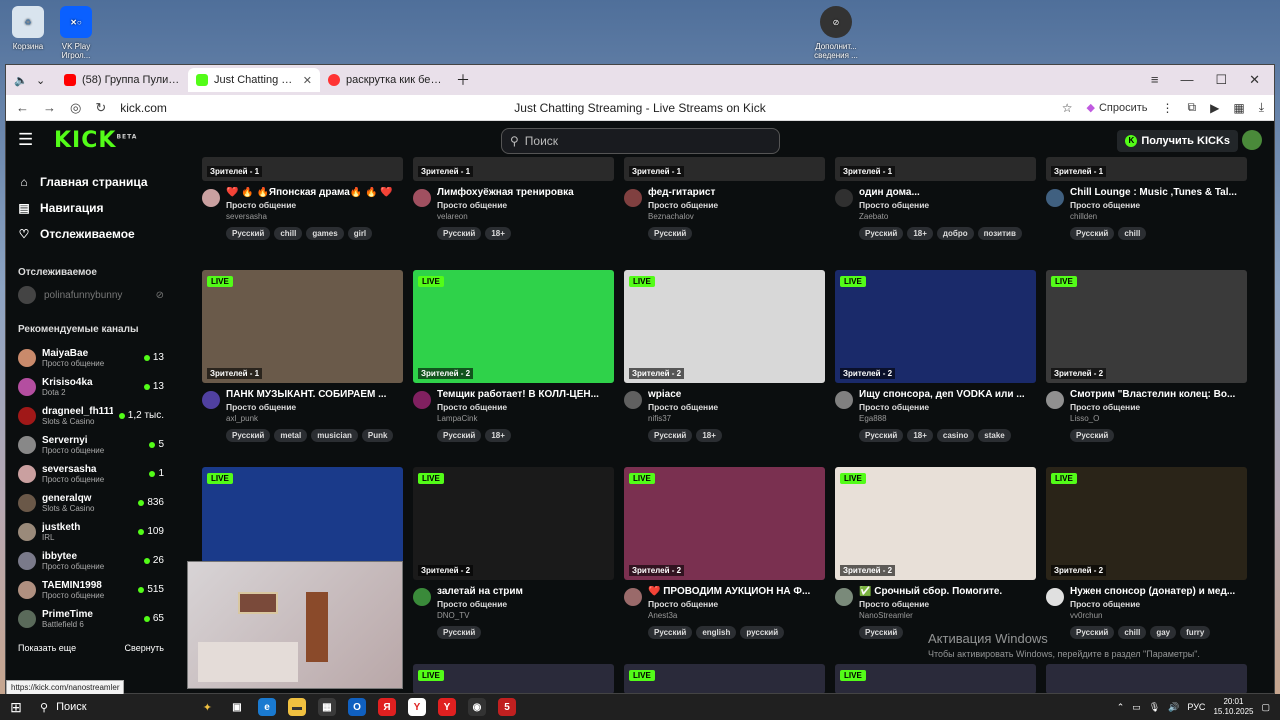 The width and height of the screenshot is (1280, 720). What do you see at coordinates (1158, 216) in the screenshot?
I see `streamer-name: chillden` at bounding box center [1158, 216].